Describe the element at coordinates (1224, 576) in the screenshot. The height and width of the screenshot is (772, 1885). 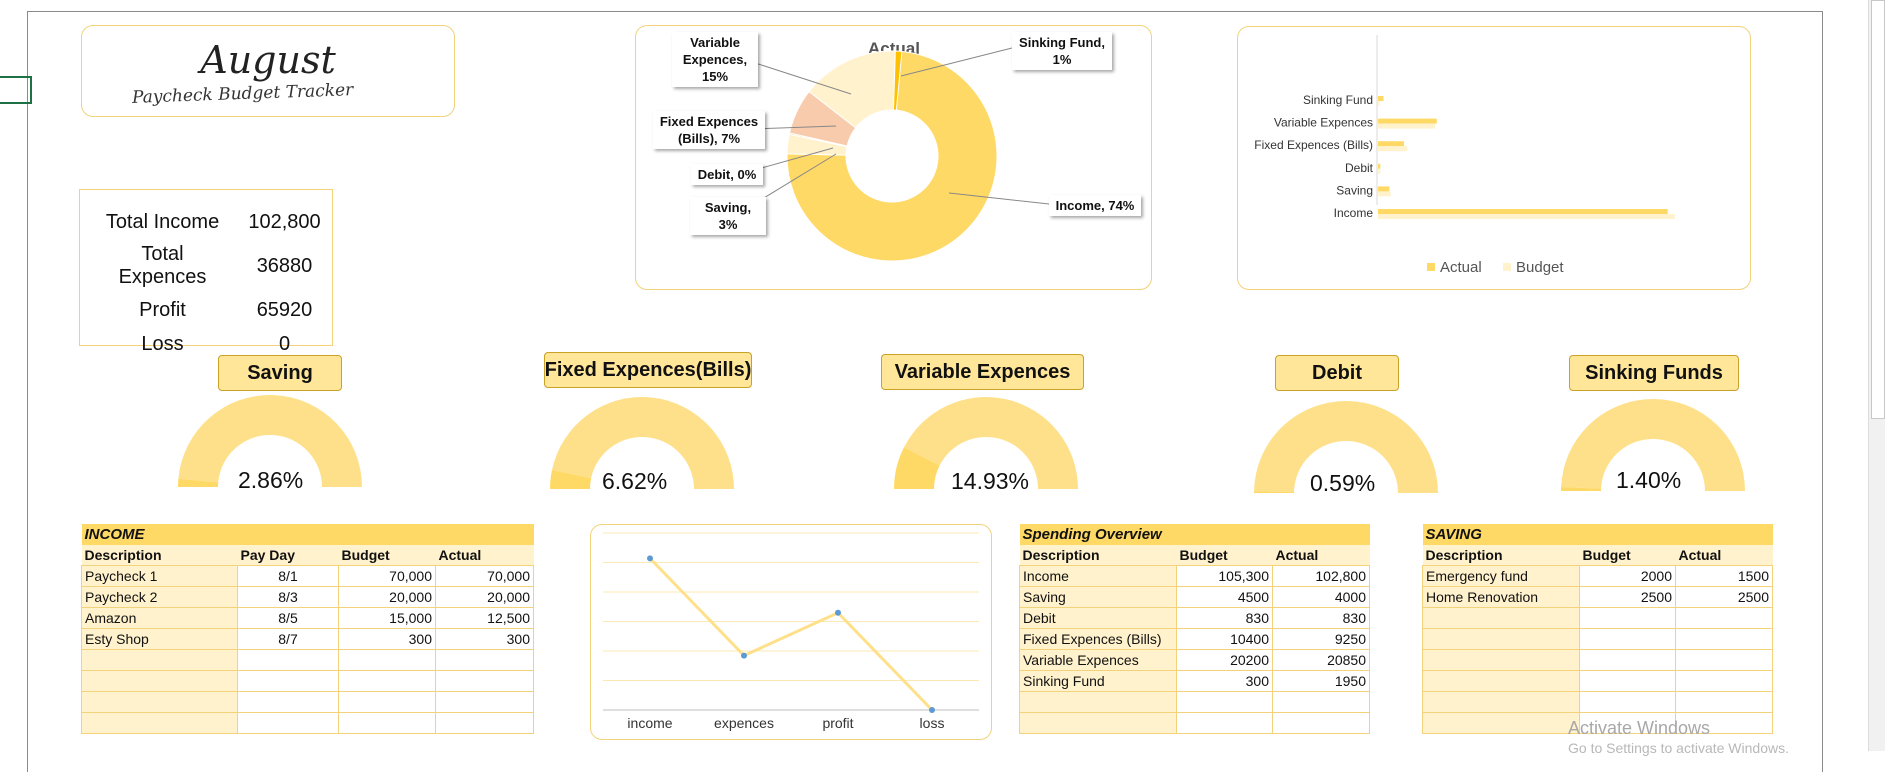
I see `table-cell: 105,300` at that location.